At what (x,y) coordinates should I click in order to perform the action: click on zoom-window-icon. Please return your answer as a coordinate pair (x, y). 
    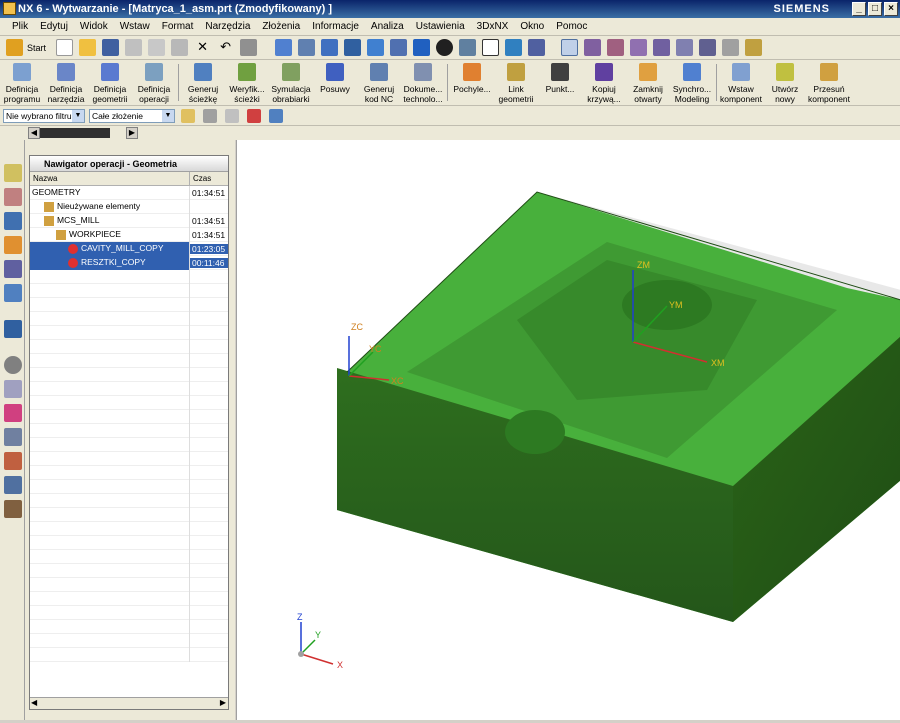
    Looking at the image, I should click on (307, 47).